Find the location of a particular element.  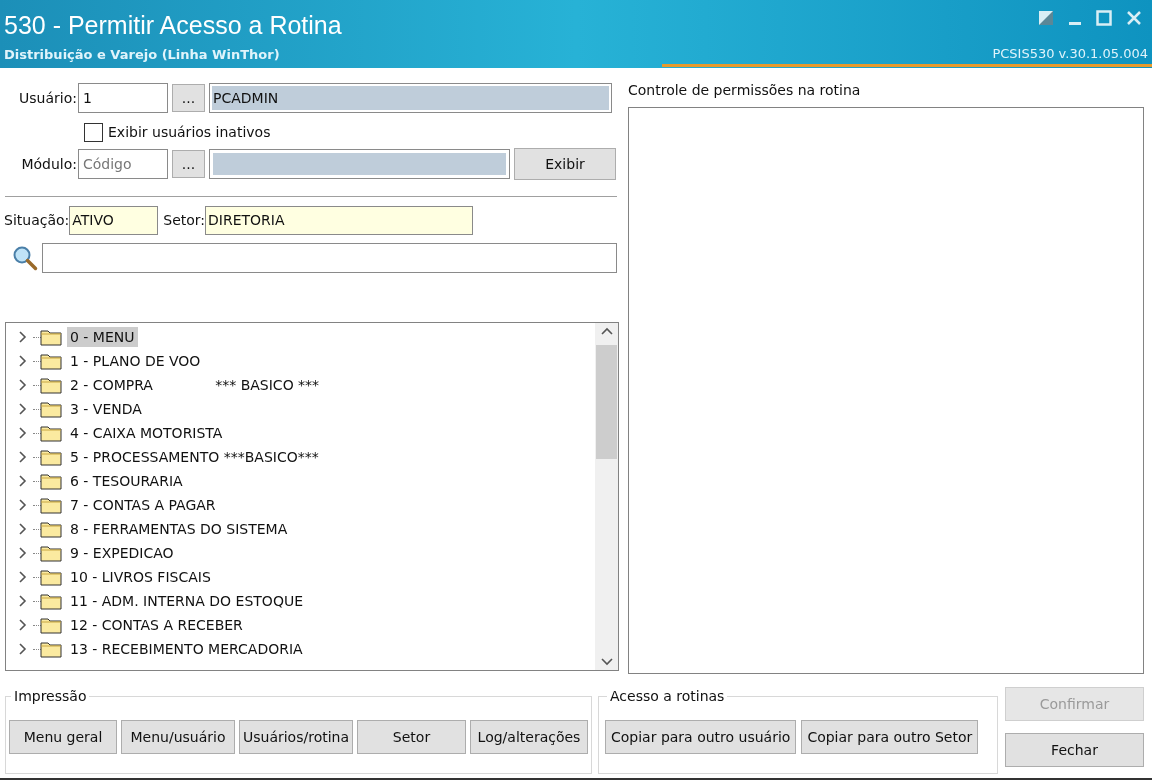

sector-field: DIRETORIA is located at coordinates (339, 220).